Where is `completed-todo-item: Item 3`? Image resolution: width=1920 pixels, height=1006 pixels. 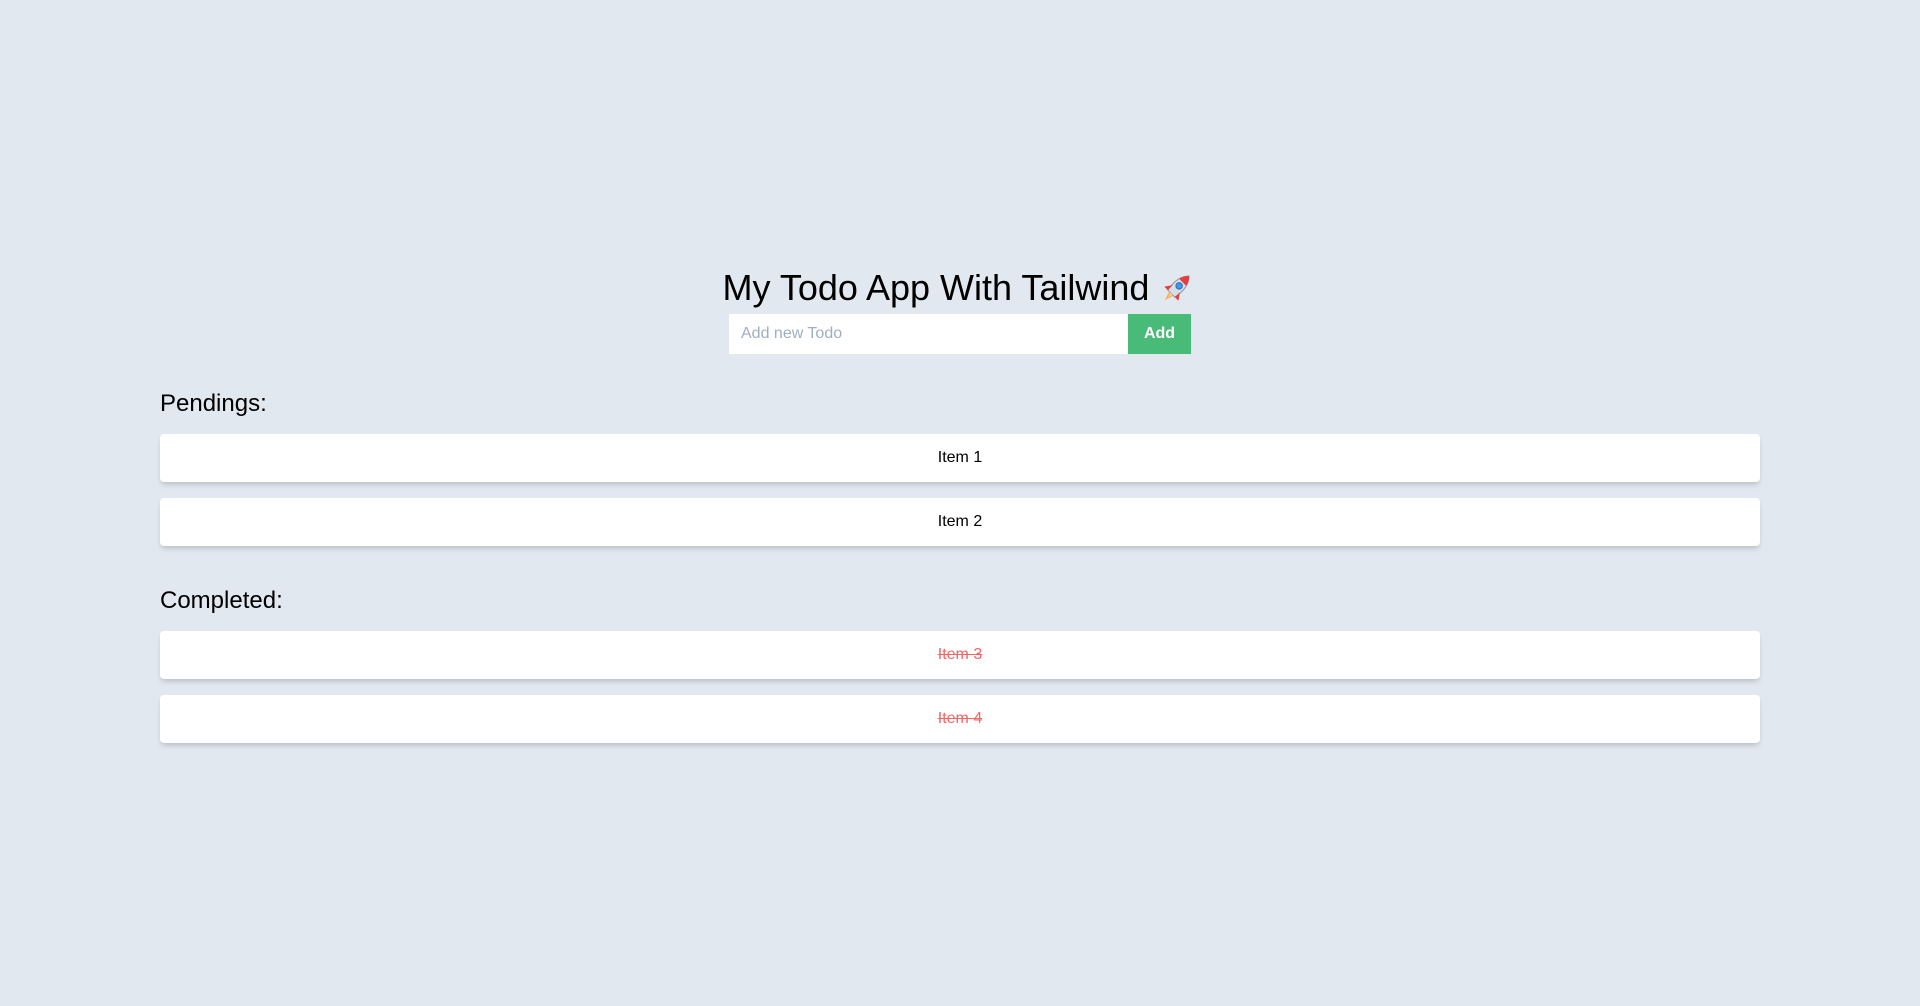 completed-todo-item: Item 3 is located at coordinates (960, 655).